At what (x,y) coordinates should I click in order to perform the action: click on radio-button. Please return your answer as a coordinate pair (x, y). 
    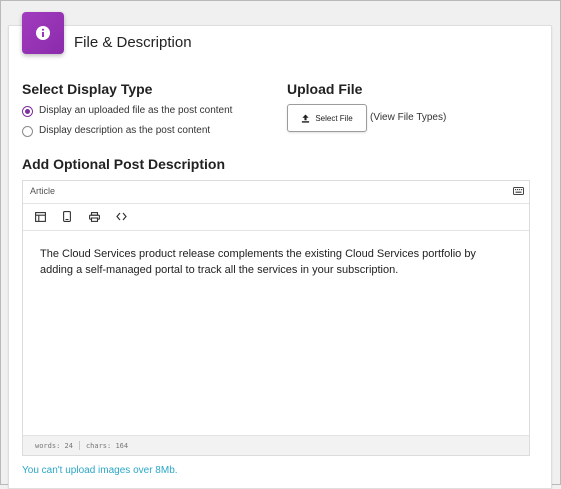
    Looking at the image, I should click on (27, 131).